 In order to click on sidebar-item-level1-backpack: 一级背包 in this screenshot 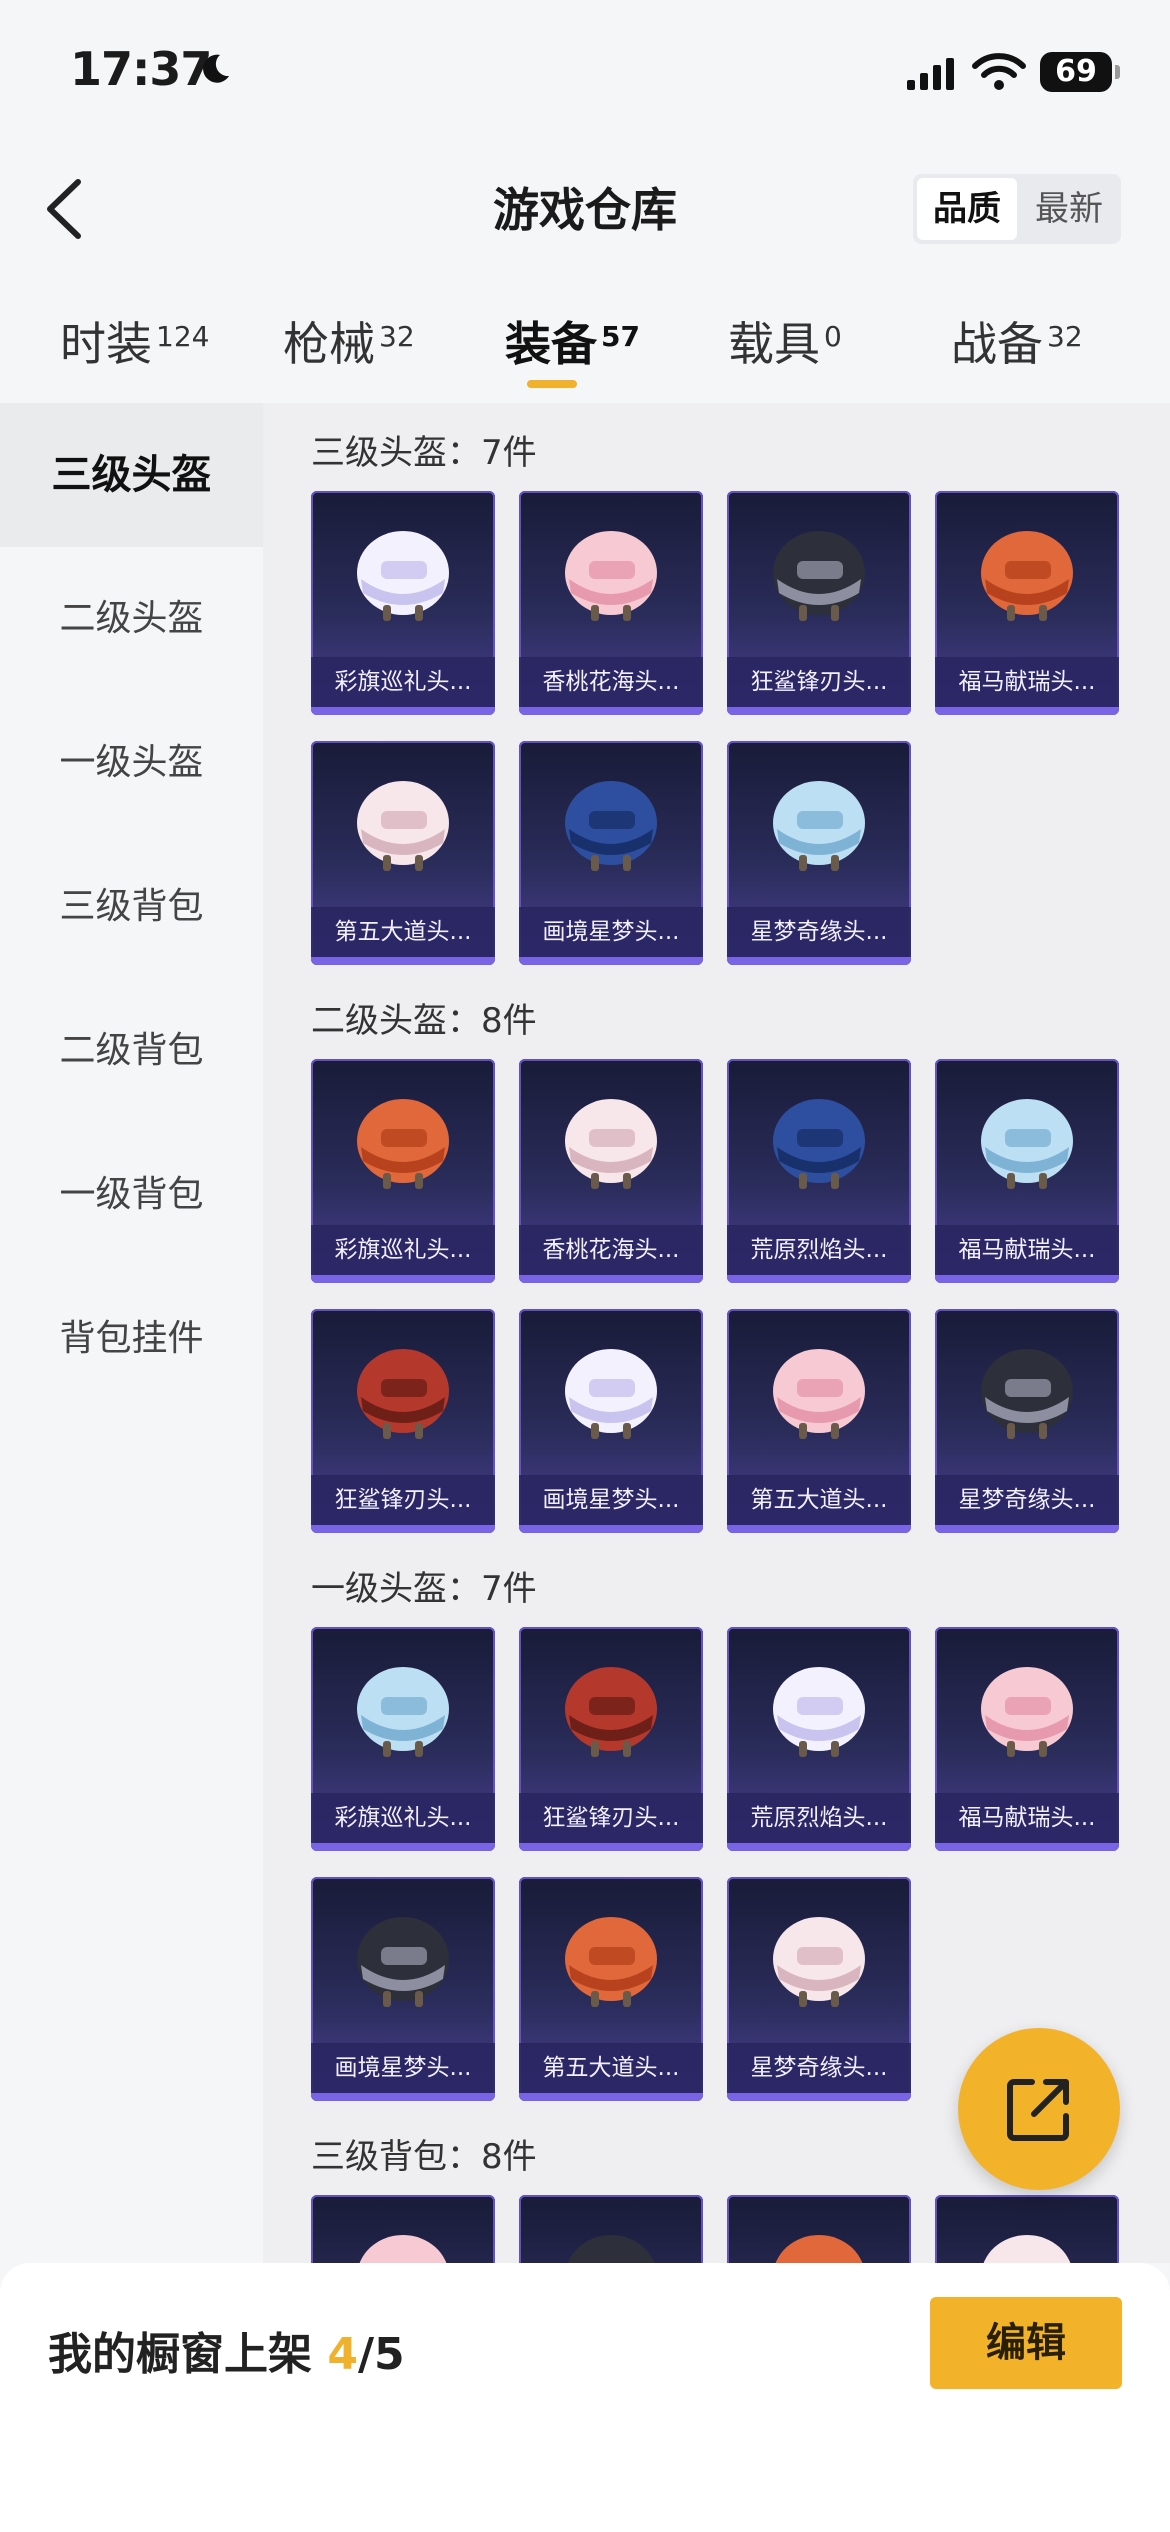, I will do `click(131, 1195)`.